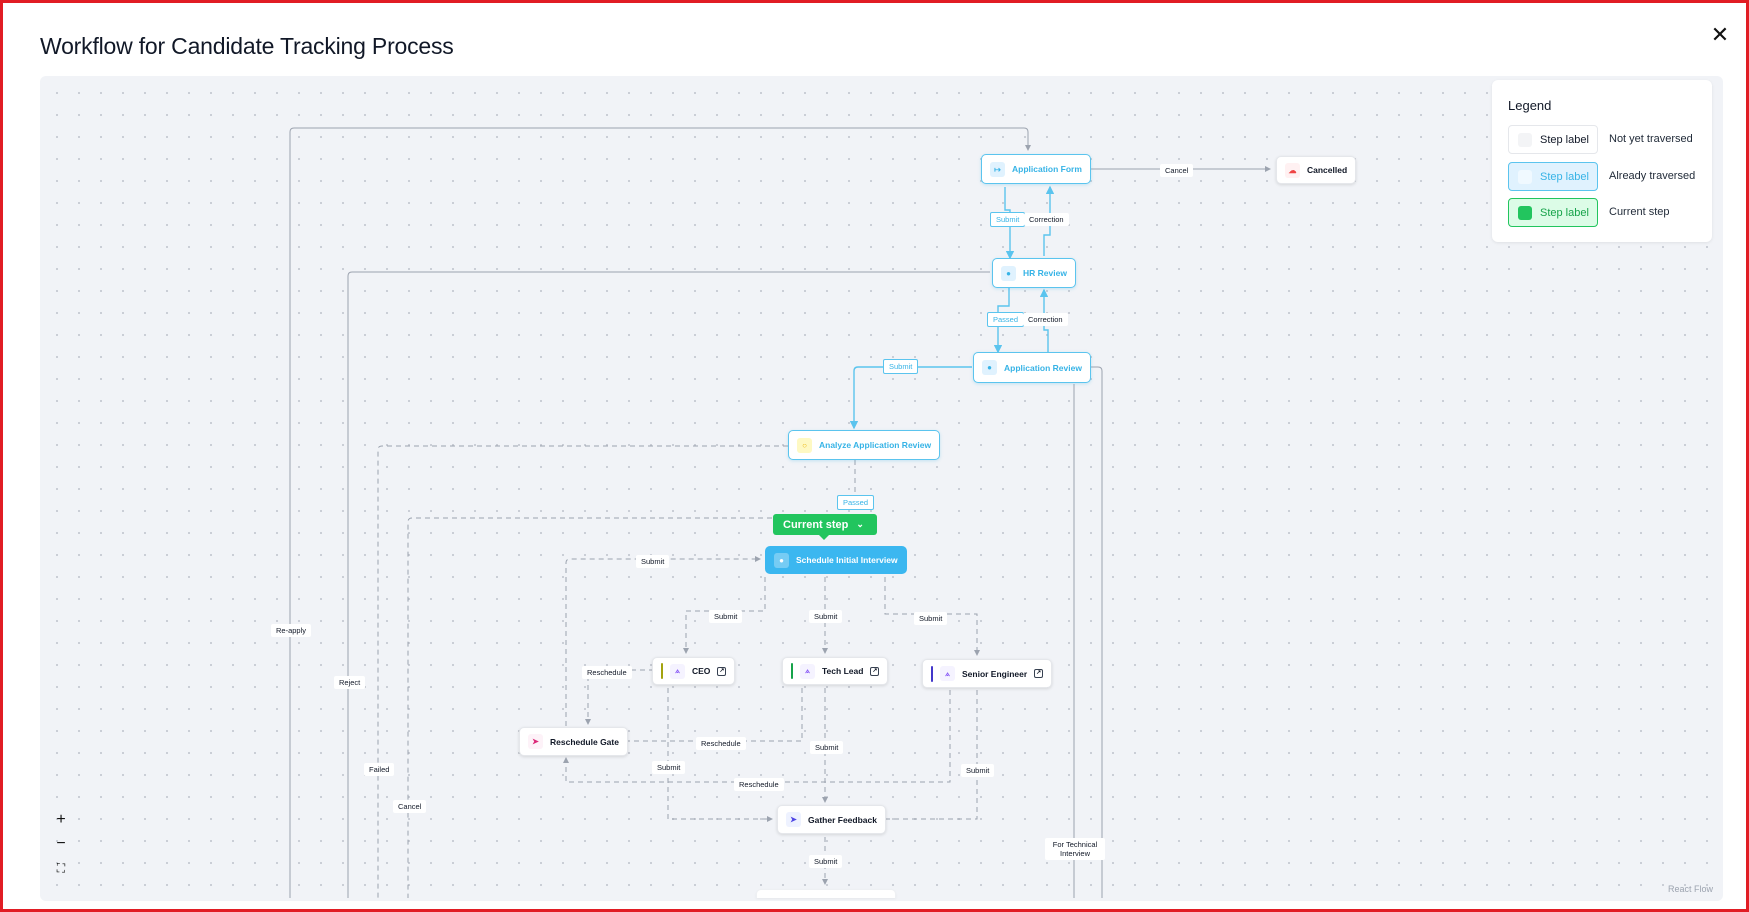 This screenshot has width=1749, height=912. I want to click on node-label: Reschedule Gate, so click(584, 741).